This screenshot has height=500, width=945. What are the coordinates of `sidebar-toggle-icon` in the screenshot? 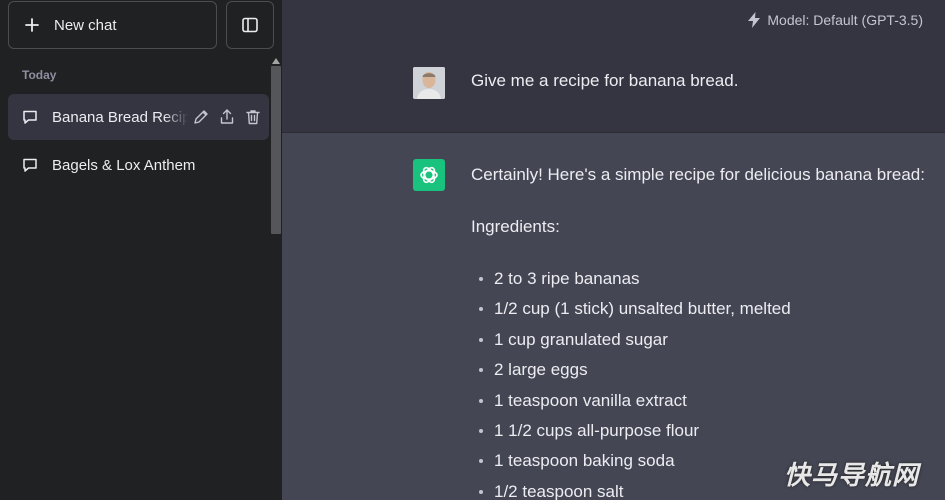 It's located at (250, 25).